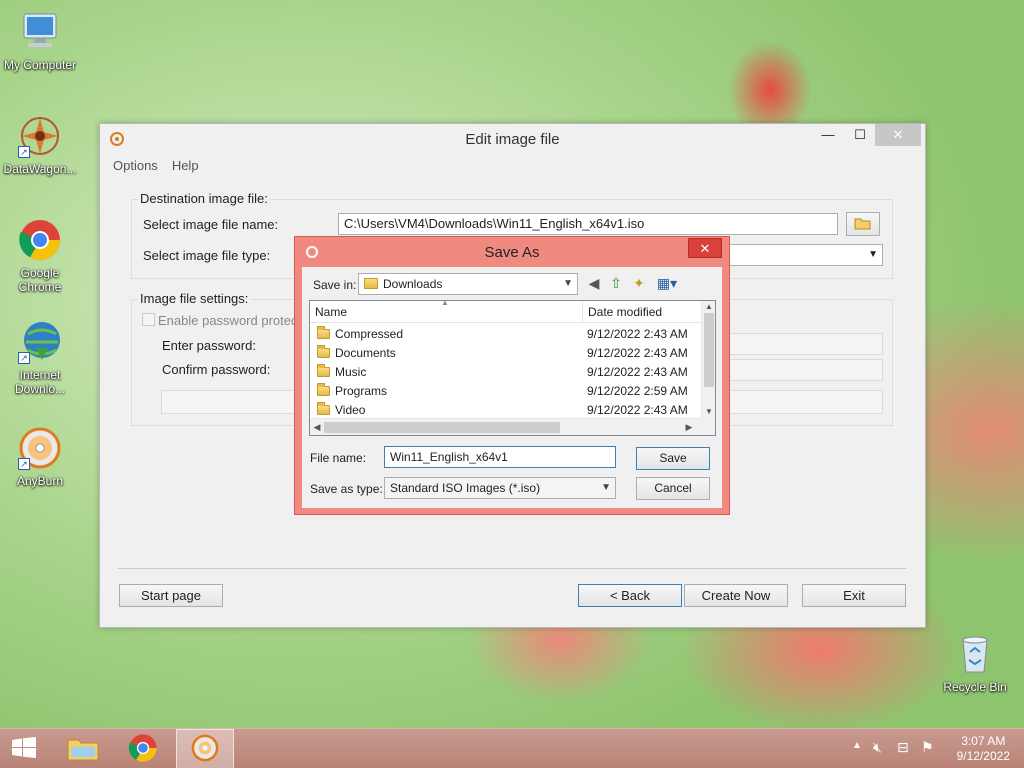 Image resolution: width=1024 pixels, height=768 pixels. I want to click on confirm-password-input, so click(801, 370).